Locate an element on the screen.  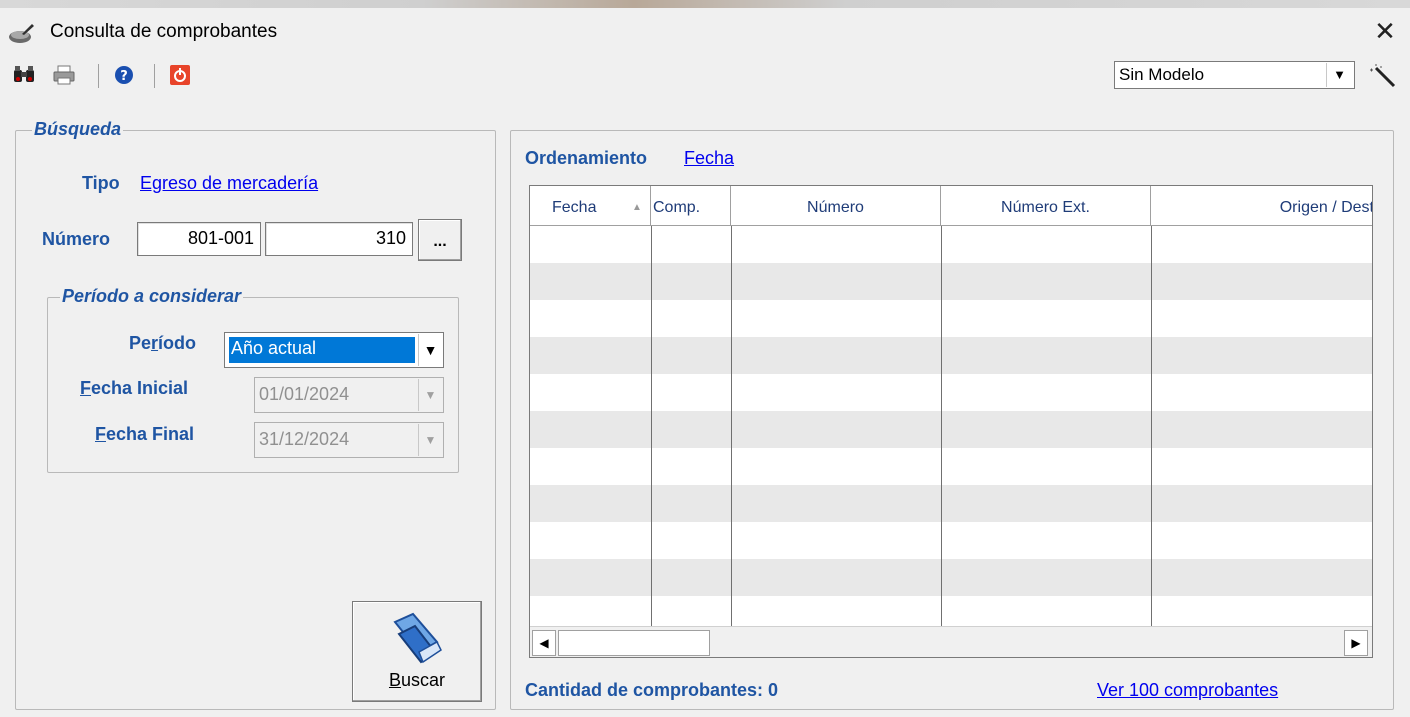
model-select: Sin Modelo is located at coordinates (1234, 75).